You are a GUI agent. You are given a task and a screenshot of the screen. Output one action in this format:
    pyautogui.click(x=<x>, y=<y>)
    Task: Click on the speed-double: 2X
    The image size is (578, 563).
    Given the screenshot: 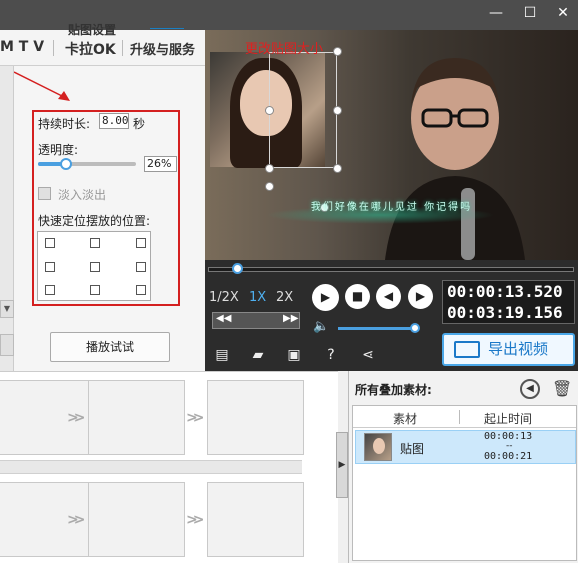 What is the action you would take?
    pyautogui.click(x=284, y=297)
    